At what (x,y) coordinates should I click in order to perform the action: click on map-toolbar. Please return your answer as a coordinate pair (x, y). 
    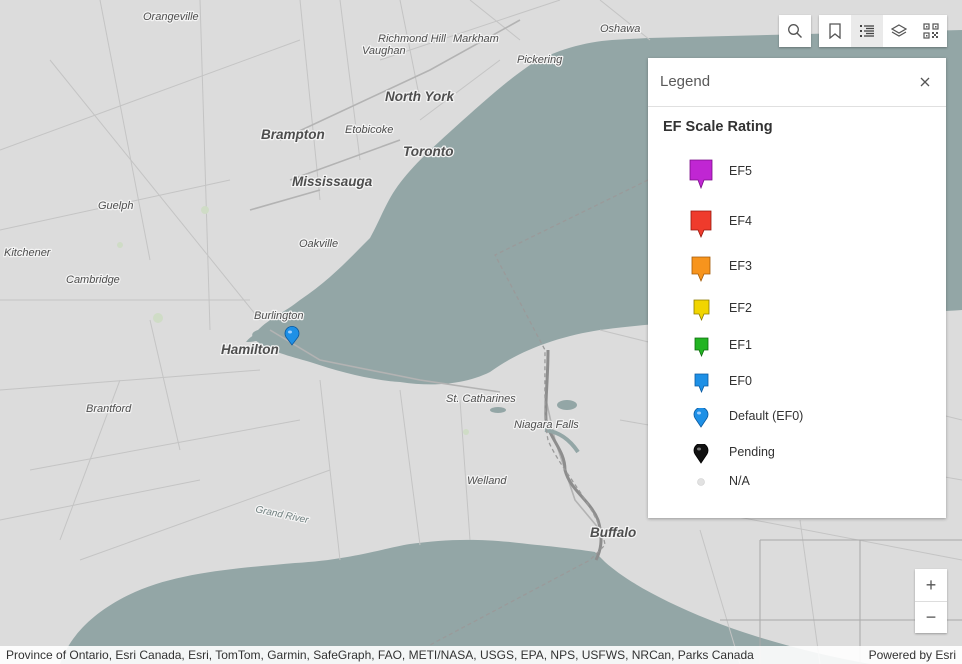
    Looking at the image, I should click on (883, 31).